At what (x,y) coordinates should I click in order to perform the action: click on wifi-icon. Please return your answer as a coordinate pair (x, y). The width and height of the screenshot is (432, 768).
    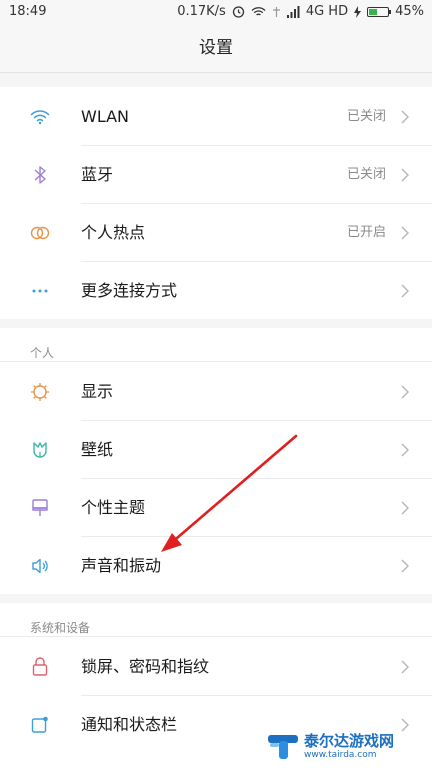
    Looking at the image, I should click on (40, 117).